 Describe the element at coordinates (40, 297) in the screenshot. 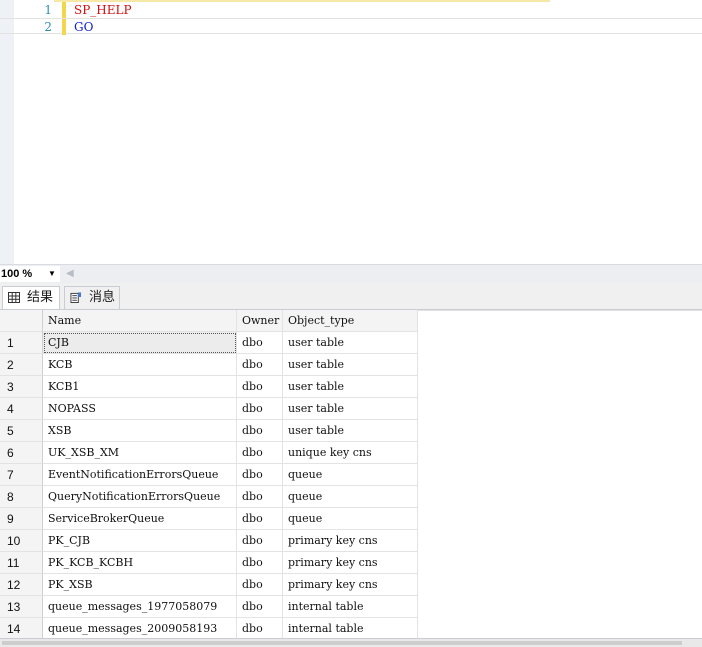

I see `tab-results-label: 结果` at that location.